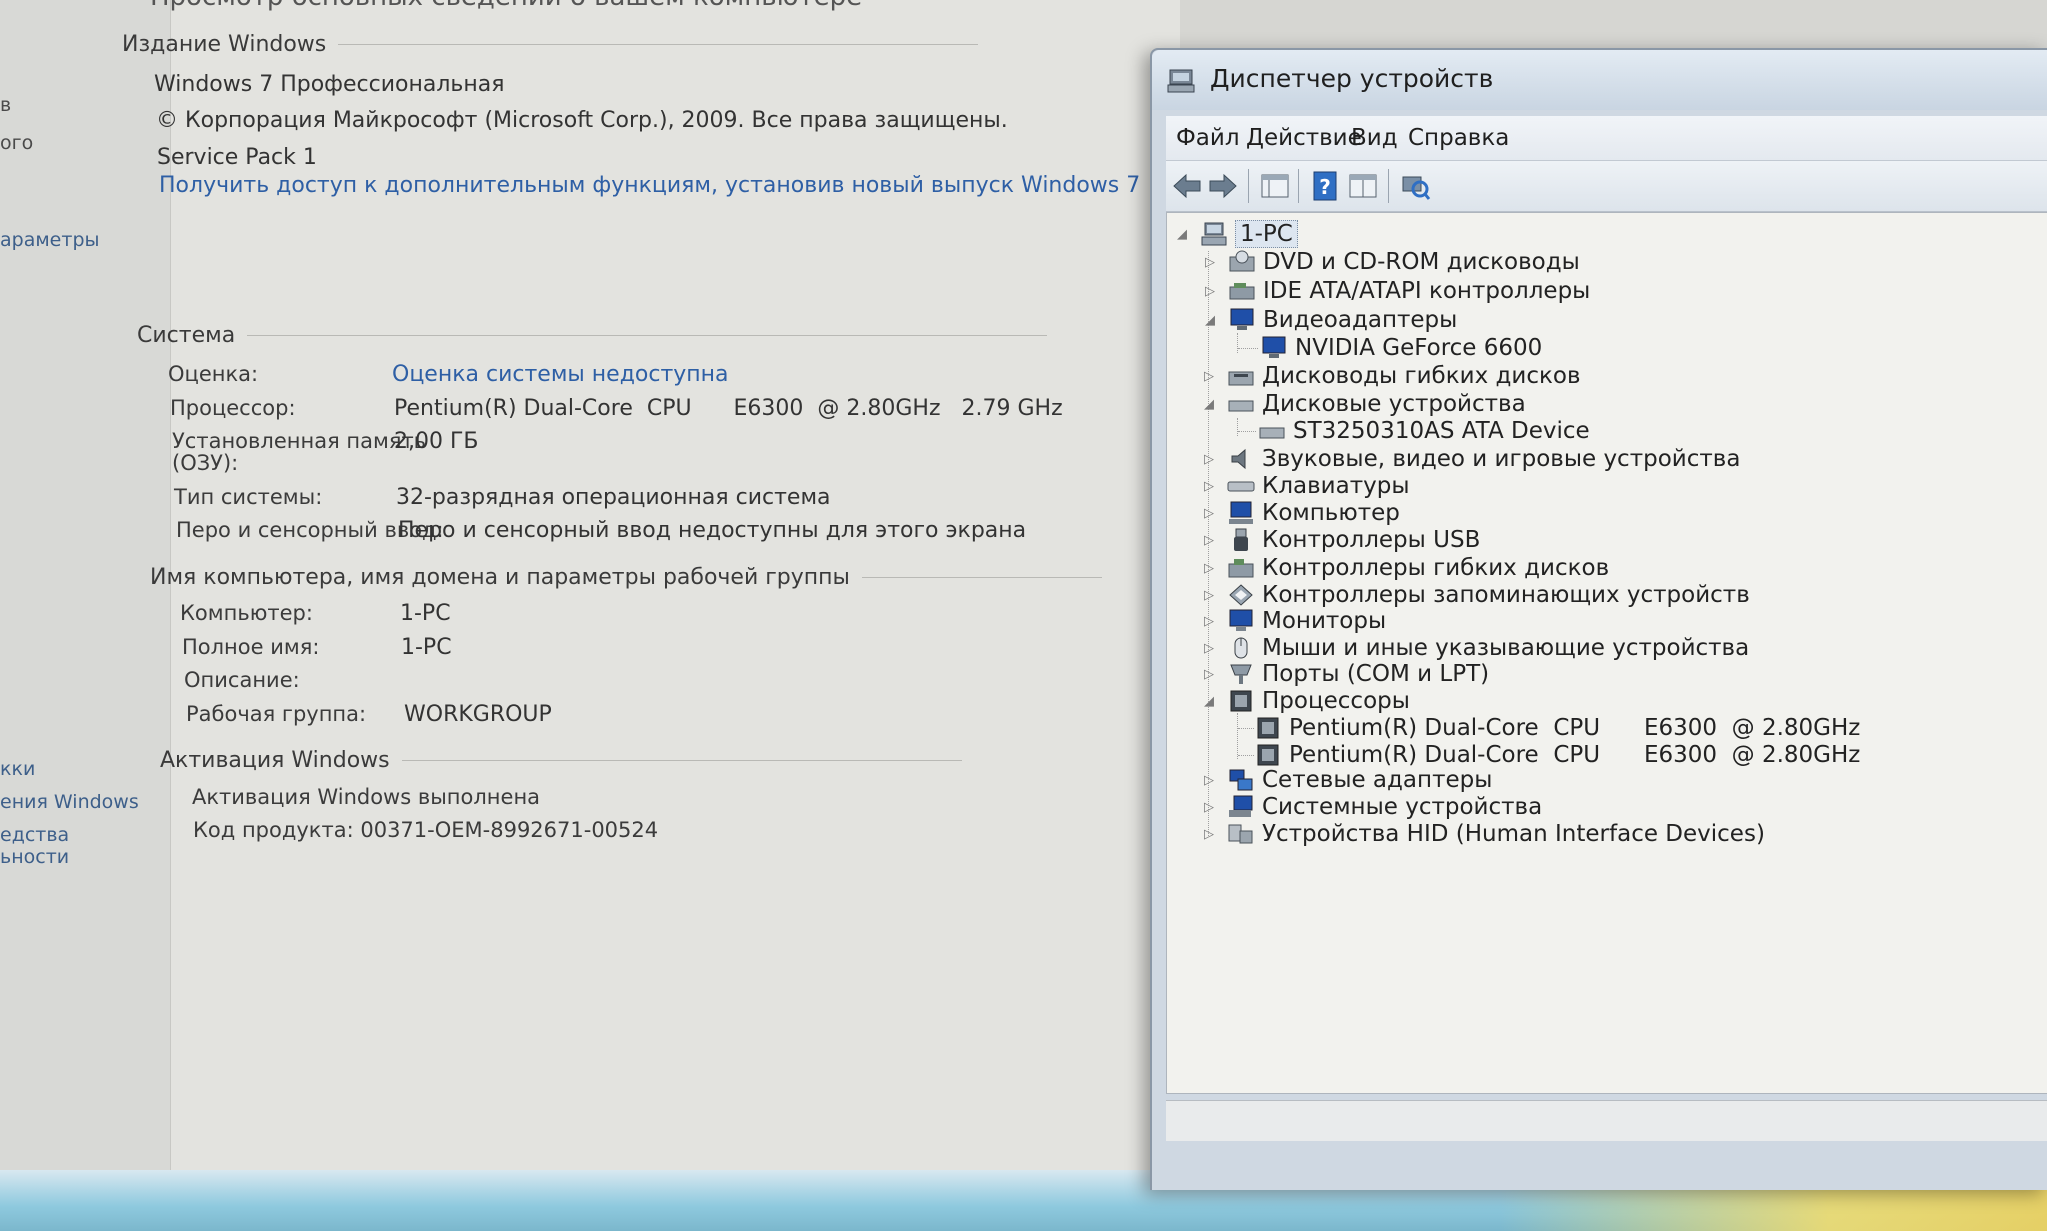  What do you see at coordinates (246, 613) in the screenshot?
I see `computer-label: Компьютер:` at bounding box center [246, 613].